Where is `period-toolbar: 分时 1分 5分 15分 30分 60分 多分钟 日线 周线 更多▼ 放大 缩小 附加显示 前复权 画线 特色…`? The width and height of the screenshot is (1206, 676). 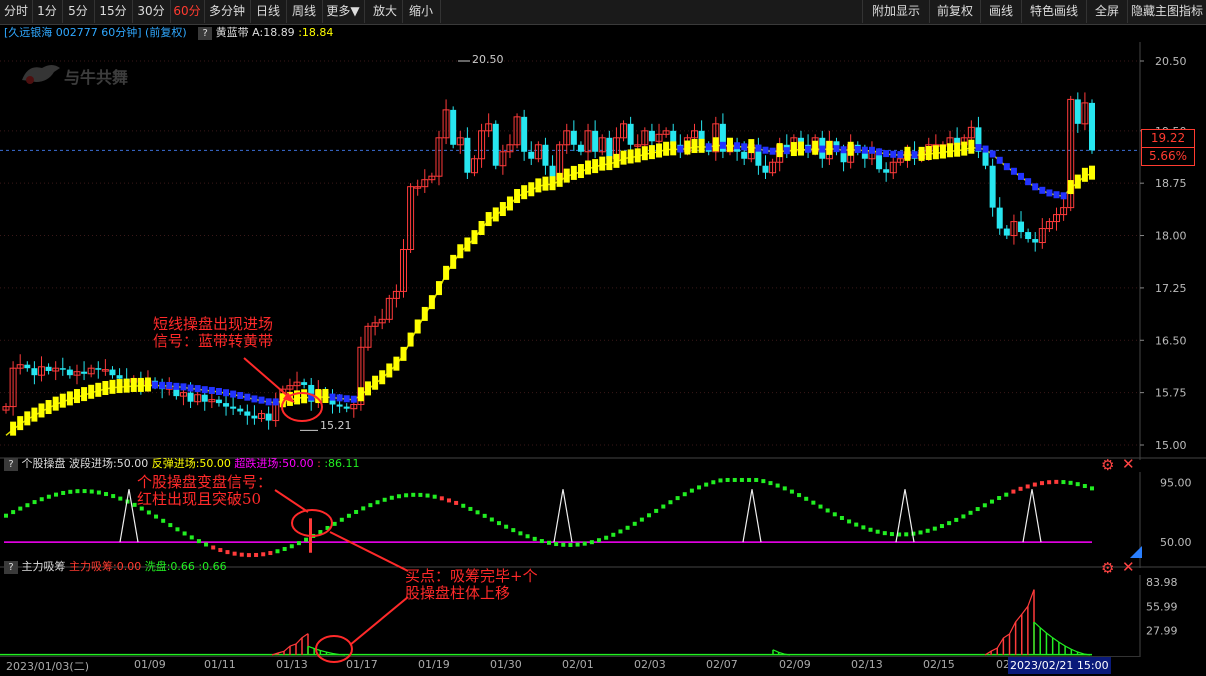
period-toolbar: 分时 1分 5分 15分 30分 60分 多分钟 日线 周线 更多▼ 放大 缩小 附加显示 前复权 画线 特色… is located at coordinates (603, 12).